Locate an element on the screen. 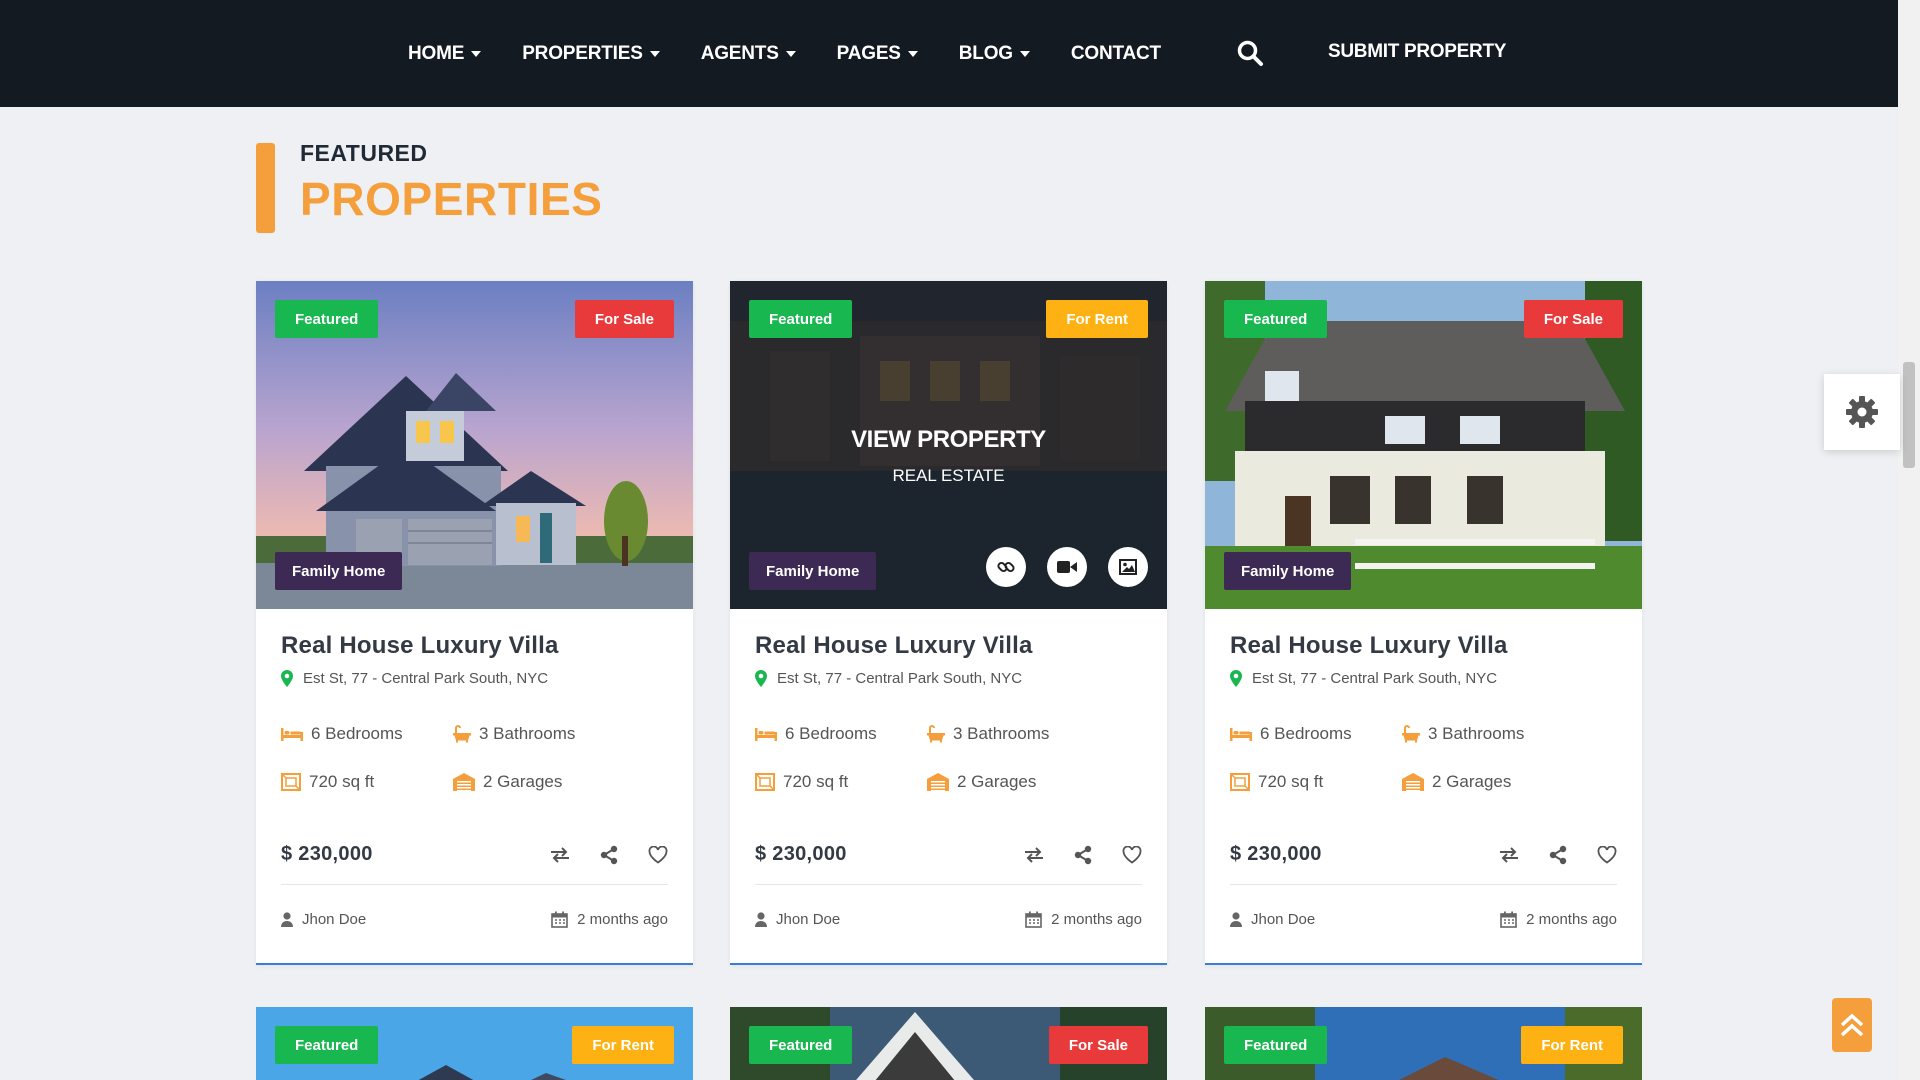 This screenshot has height=1080, width=1920. agent-name: Jhon Doe is located at coordinates (808, 919).